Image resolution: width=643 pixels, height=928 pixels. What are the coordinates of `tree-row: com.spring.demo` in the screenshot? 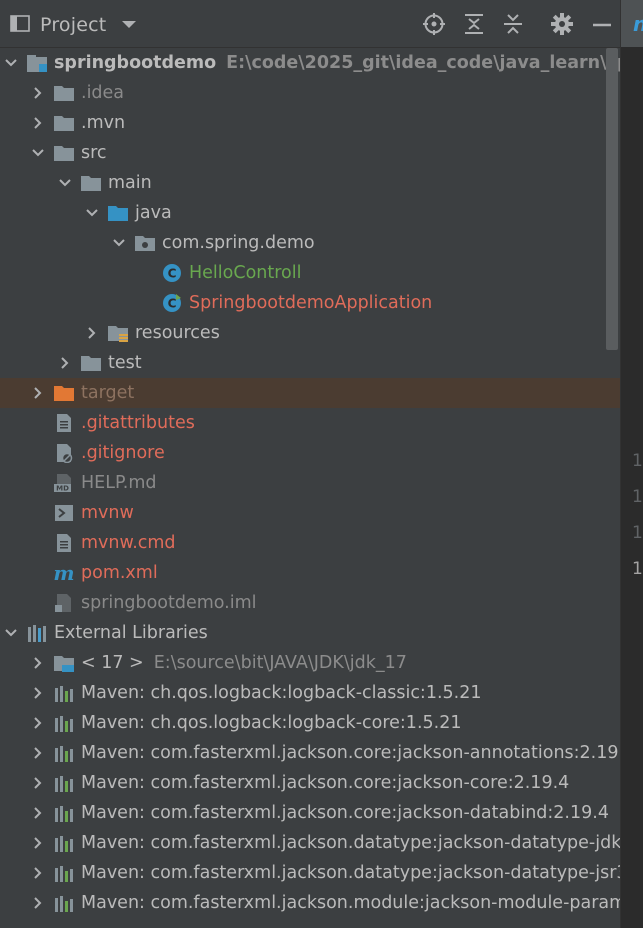 It's located at (310, 243).